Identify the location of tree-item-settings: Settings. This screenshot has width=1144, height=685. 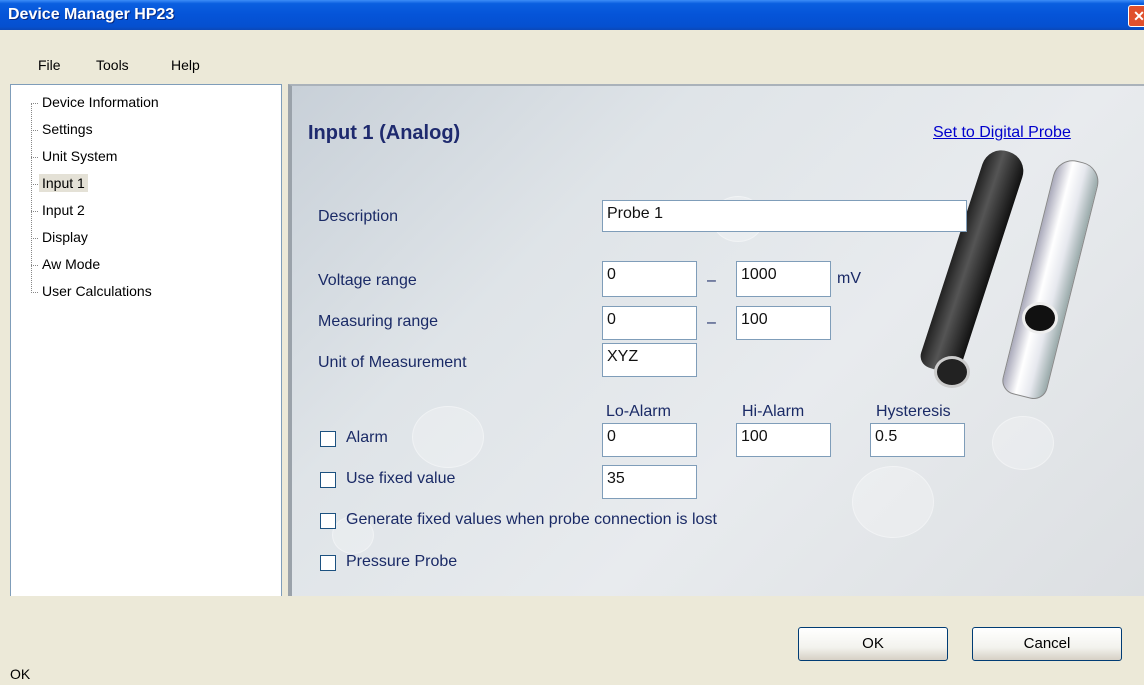
(67, 129).